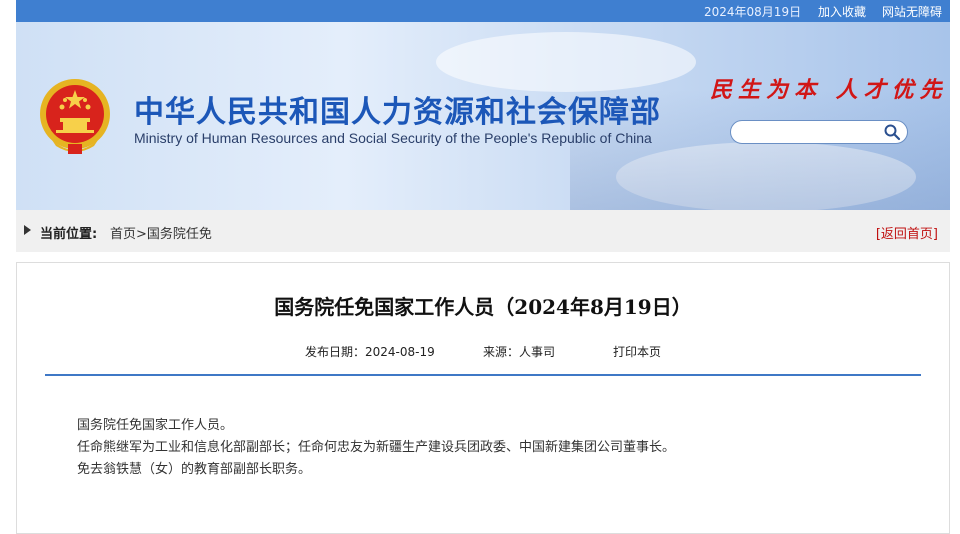  Describe the element at coordinates (637, 351) in the screenshot. I see `print-button: 打印本页` at that location.